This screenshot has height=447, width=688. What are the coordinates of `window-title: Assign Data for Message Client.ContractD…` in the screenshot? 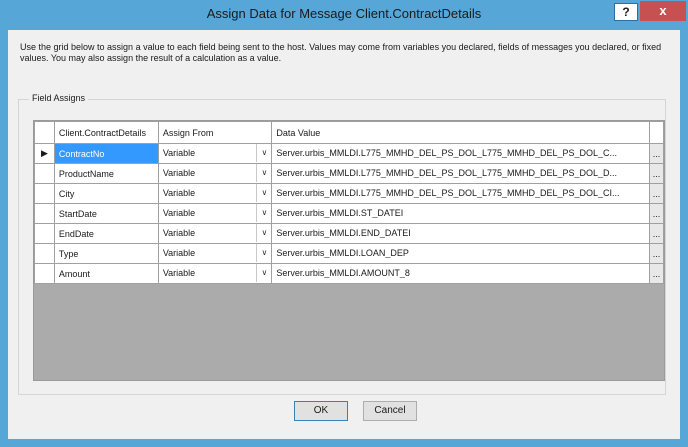 It's located at (344, 13).